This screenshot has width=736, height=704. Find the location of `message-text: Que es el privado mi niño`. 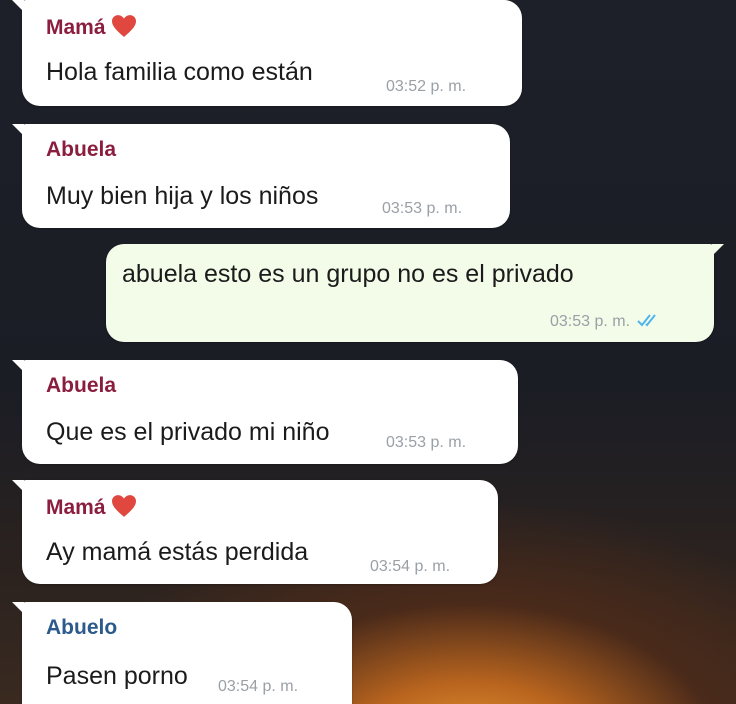

message-text: Que es el privado mi niño is located at coordinates (188, 432).